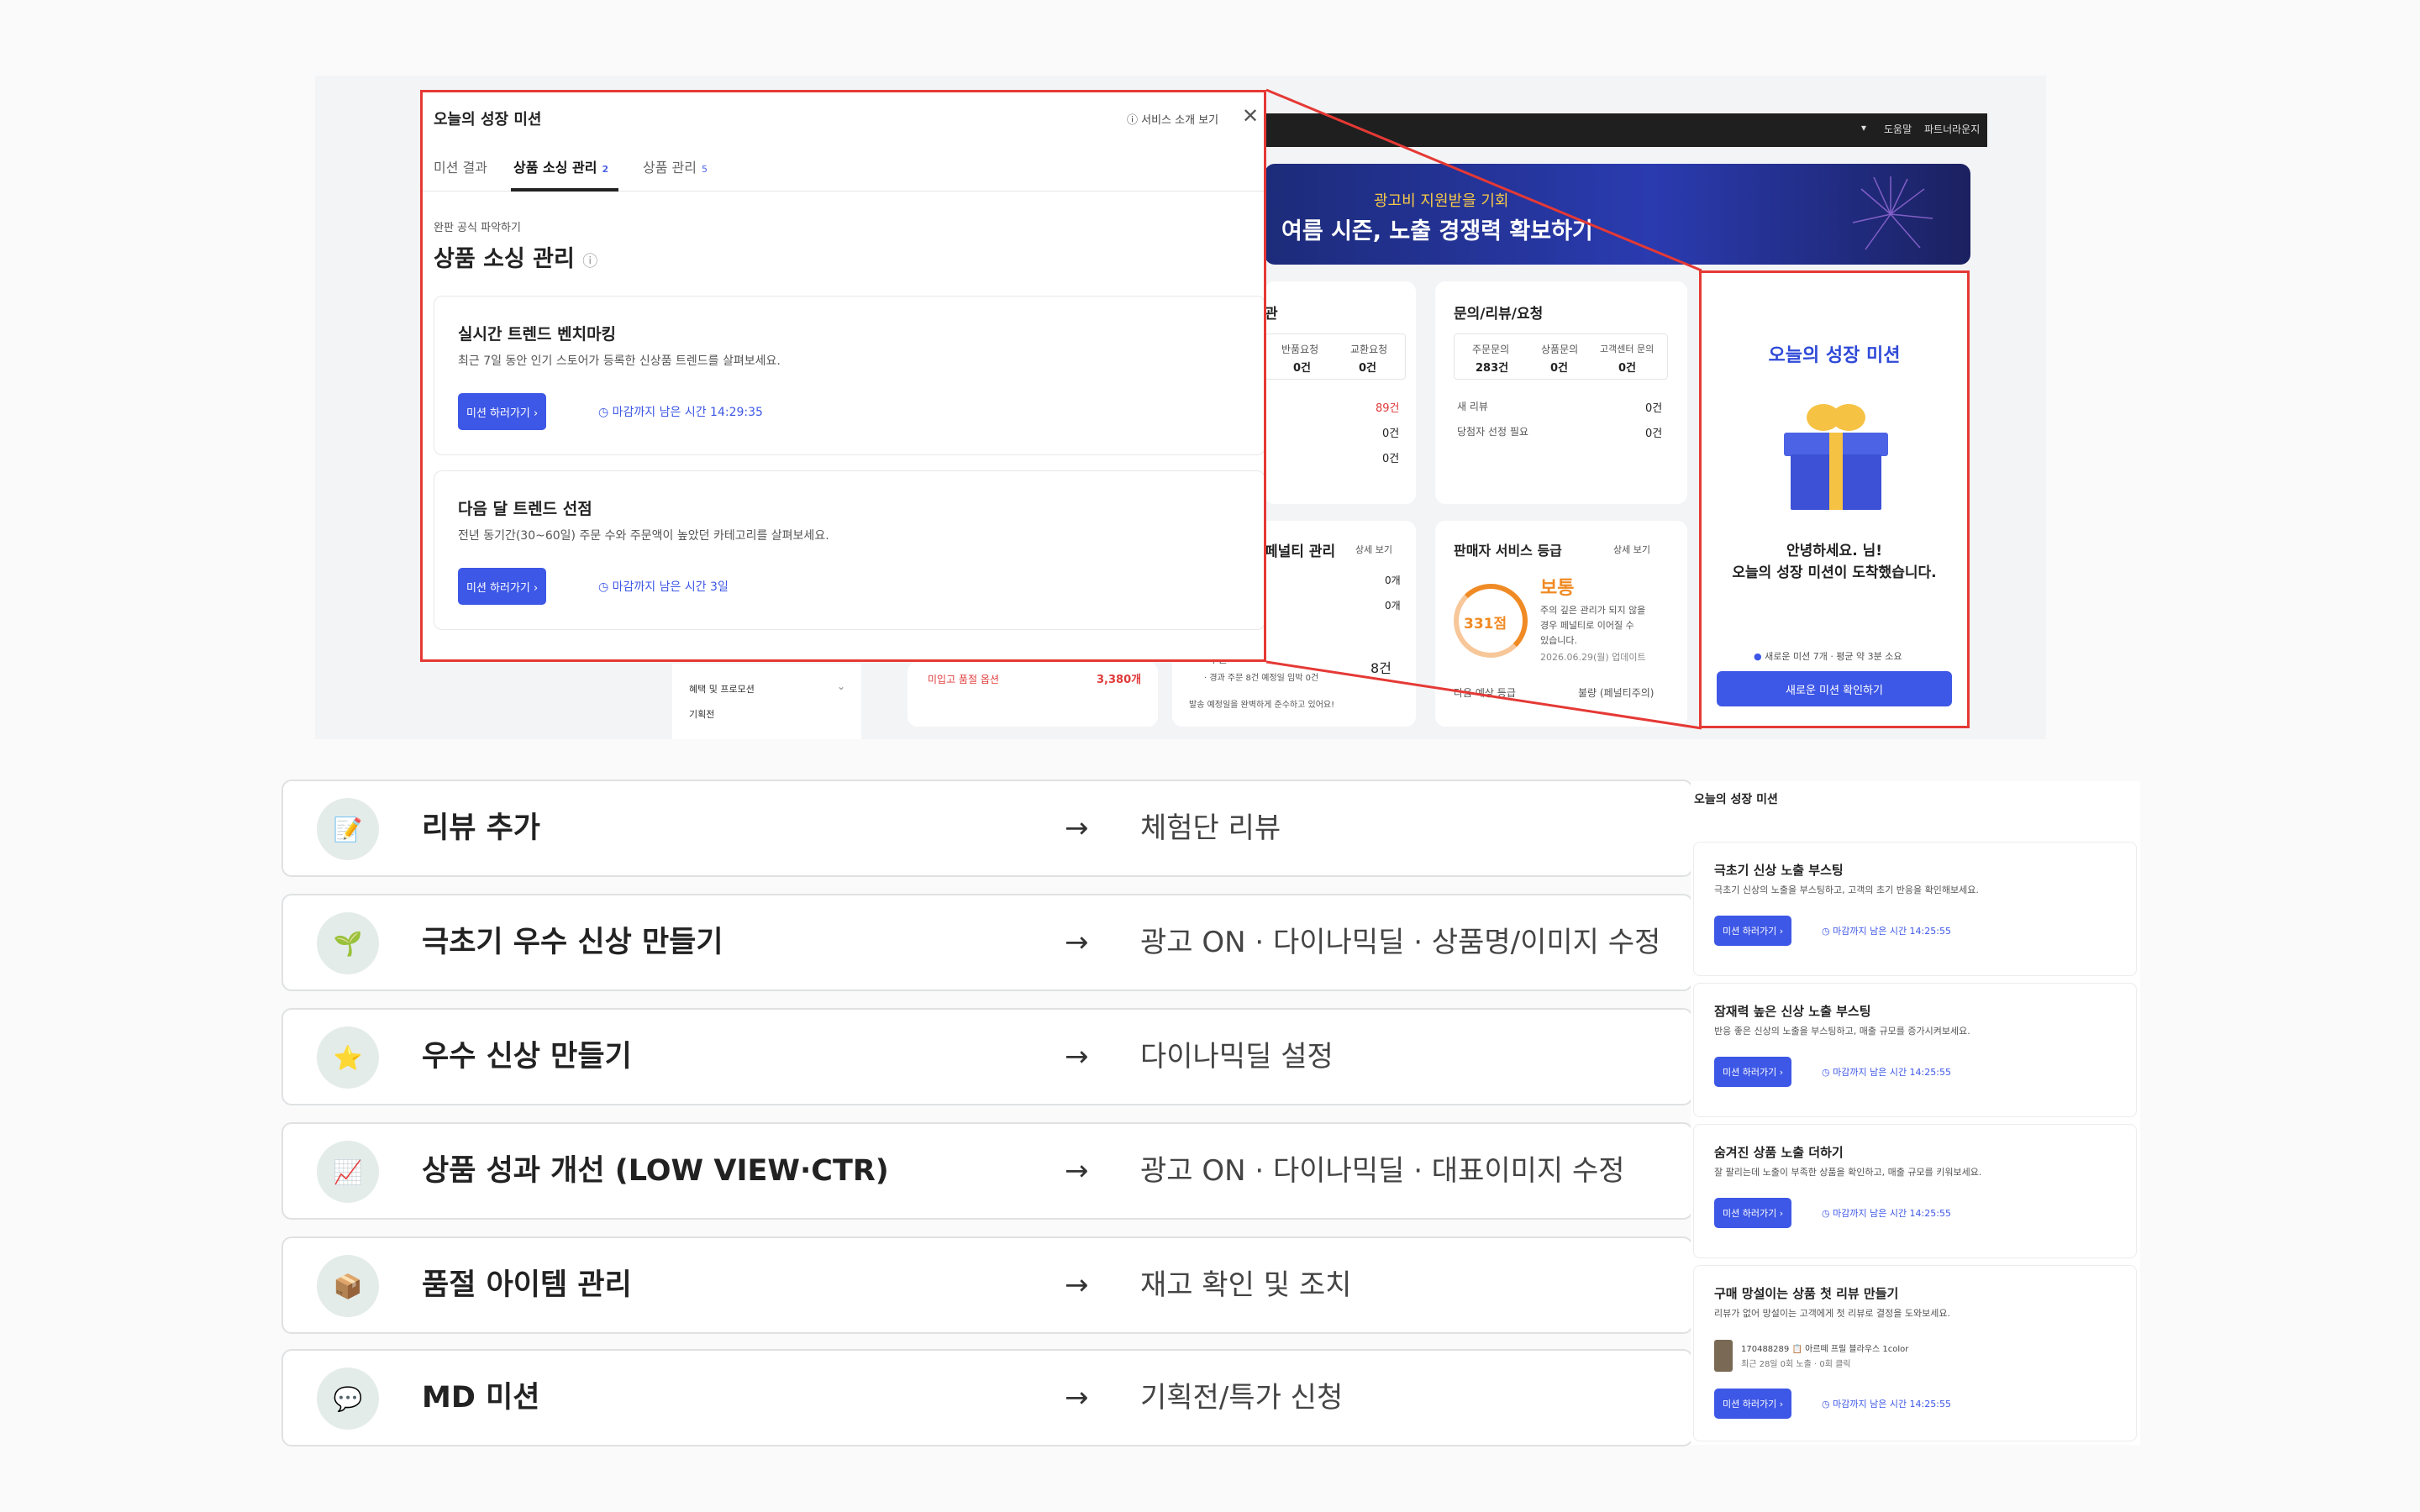 This screenshot has width=2420, height=1512. I want to click on mission-title: 실시간 트렌드 벤치마킹, so click(537, 334).